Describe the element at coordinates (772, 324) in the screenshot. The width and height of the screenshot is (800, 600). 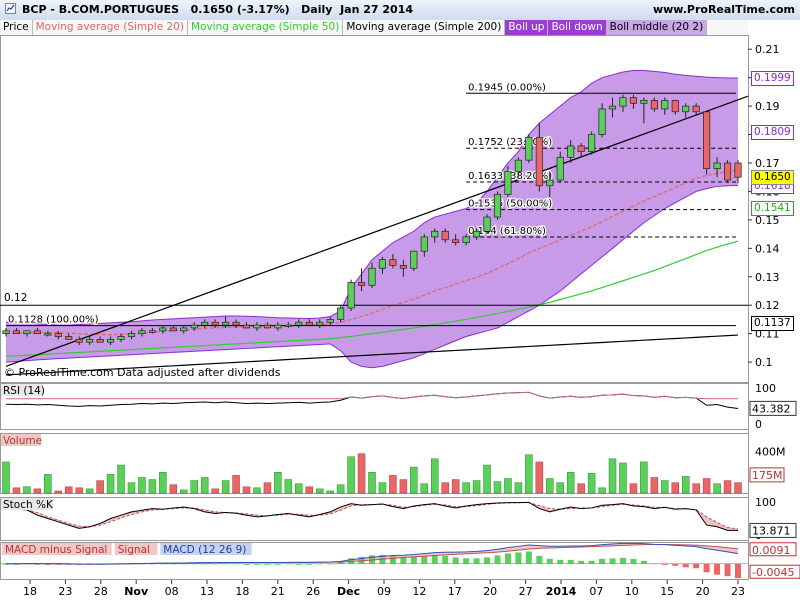
I see `price-label: 0.1137` at that location.